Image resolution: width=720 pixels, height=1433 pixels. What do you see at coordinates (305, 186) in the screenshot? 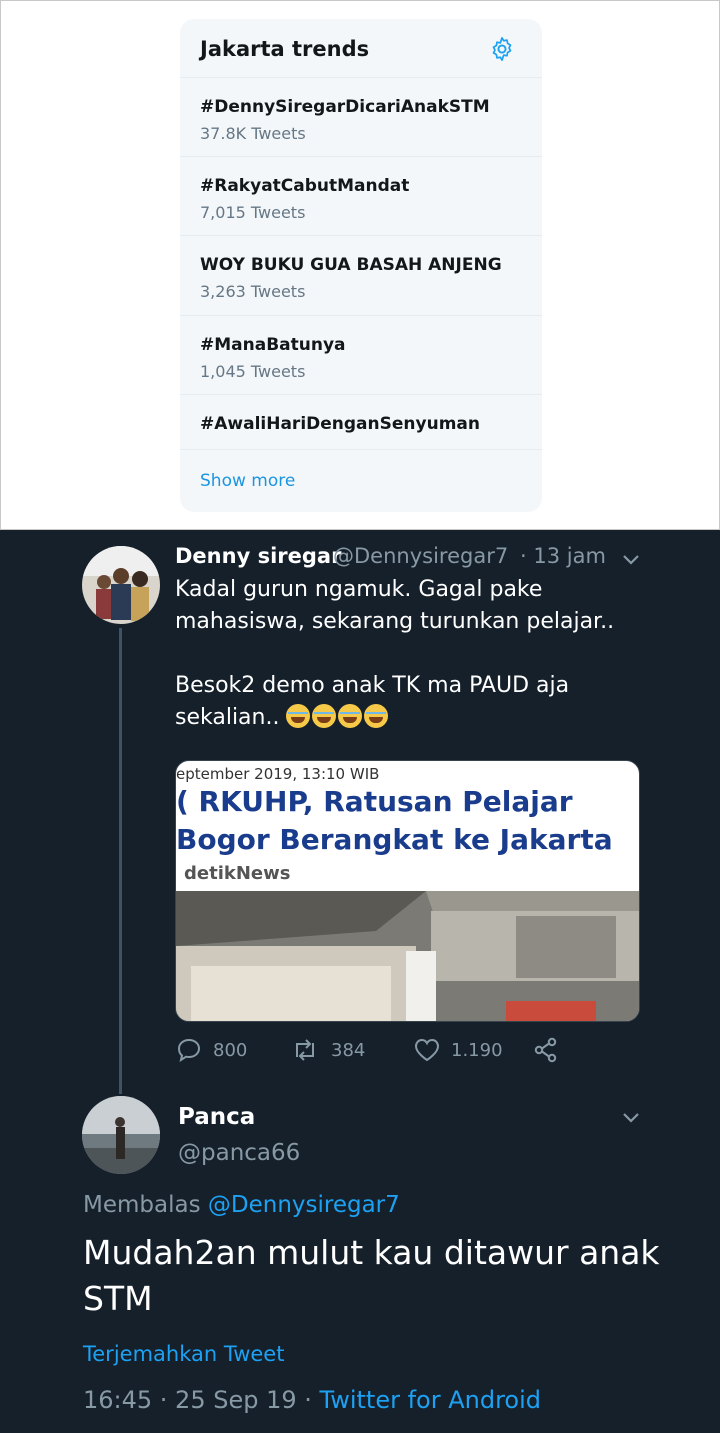
I see `trend-name: #RakyatCabutMandat` at bounding box center [305, 186].